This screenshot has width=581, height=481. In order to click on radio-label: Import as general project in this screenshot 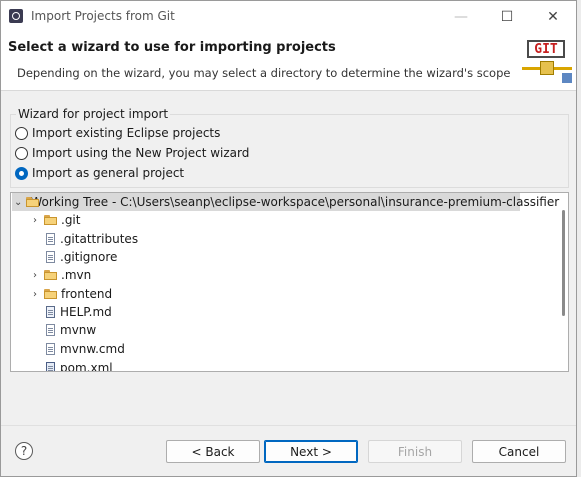, I will do `click(108, 173)`.